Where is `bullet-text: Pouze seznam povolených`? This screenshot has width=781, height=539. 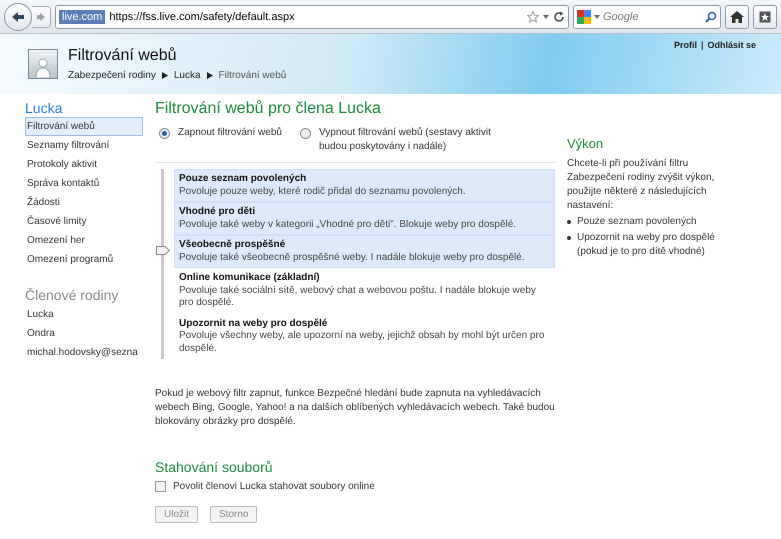 bullet-text: Pouze seznam povolených is located at coordinates (637, 222).